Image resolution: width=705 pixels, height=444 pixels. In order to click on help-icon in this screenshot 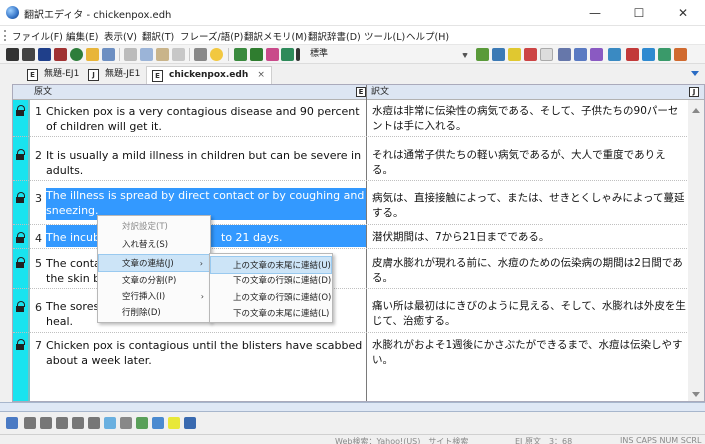, I will do `click(216, 54)`.